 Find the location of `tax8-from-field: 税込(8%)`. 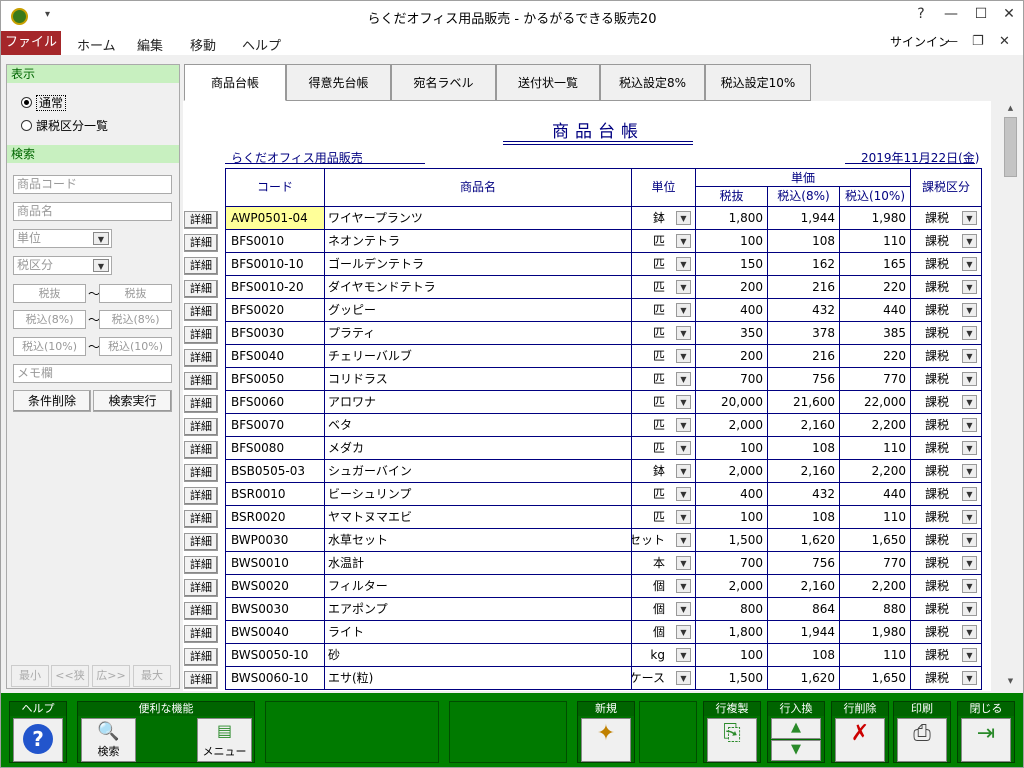

tax8-from-field: 税込(8%) is located at coordinates (49, 319).